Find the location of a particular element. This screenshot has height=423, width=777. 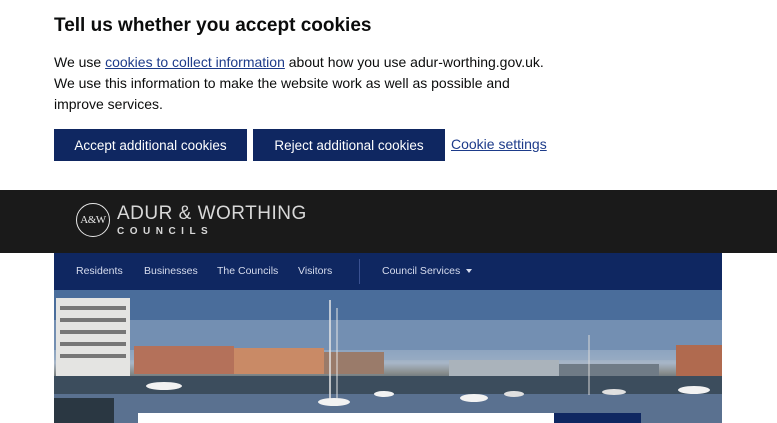

chevron-down-icon is located at coordinates (469, 271).